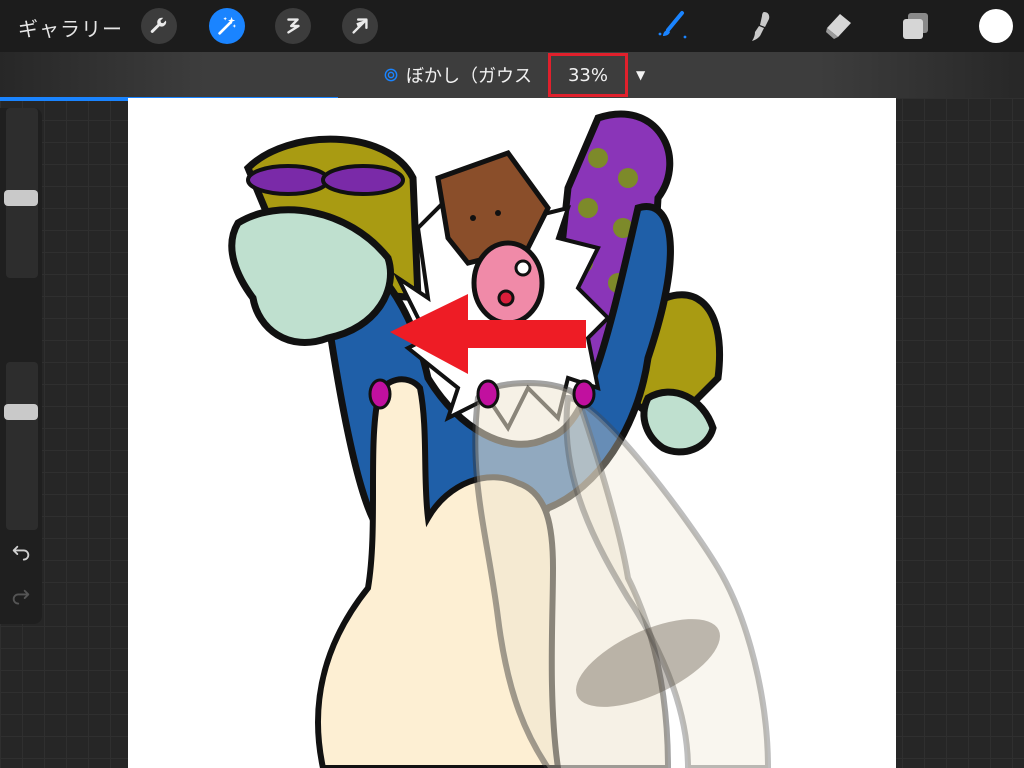 This screenshot has width=1024, height=768. What do you see at coordinates (21, 599) in the screenshot?
I see `redo-icon` at bounding box center [21, 599].